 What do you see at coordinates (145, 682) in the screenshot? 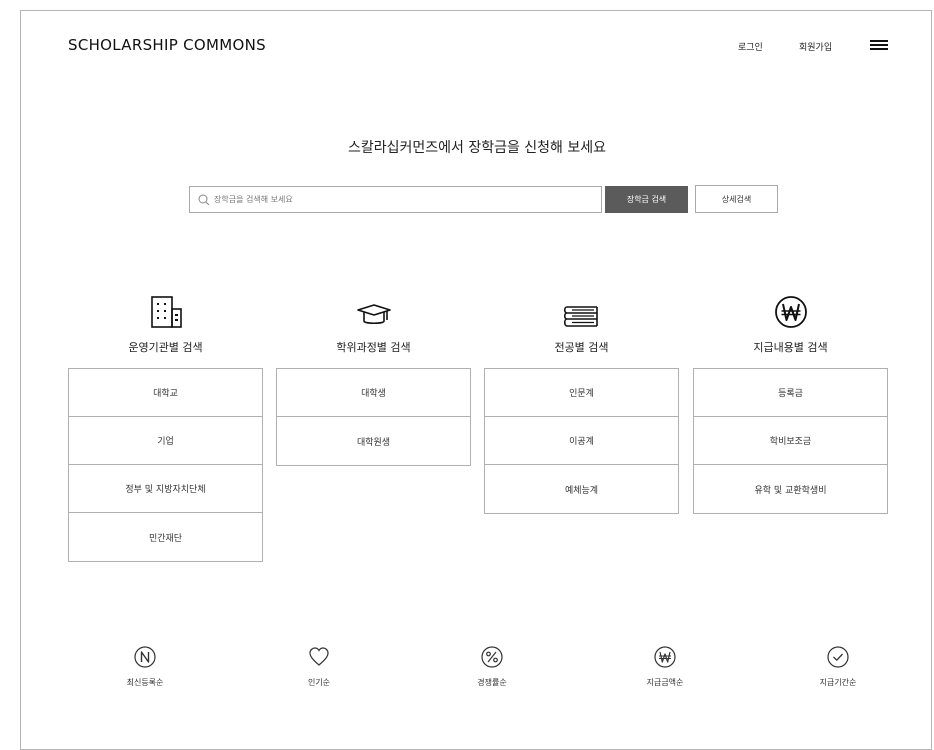
I see `sort-label: 최신등록순` at bounding box center [145, 682].